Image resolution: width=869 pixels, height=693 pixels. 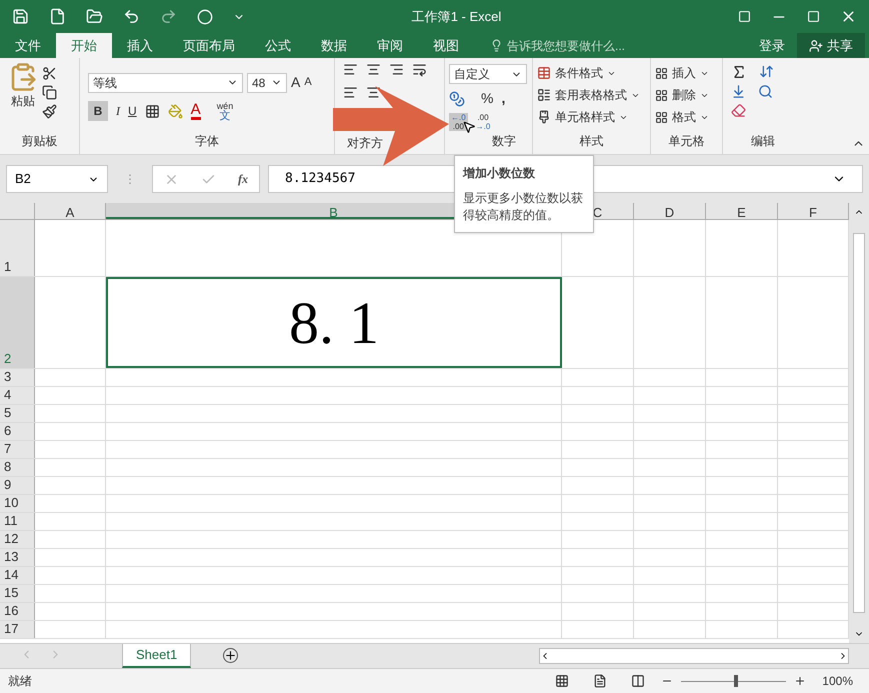 What do you see at coordinates (499, 173) in the screenshot?
I see `tooltip-title: 增加小数位数` at bounding box center [499, 173].